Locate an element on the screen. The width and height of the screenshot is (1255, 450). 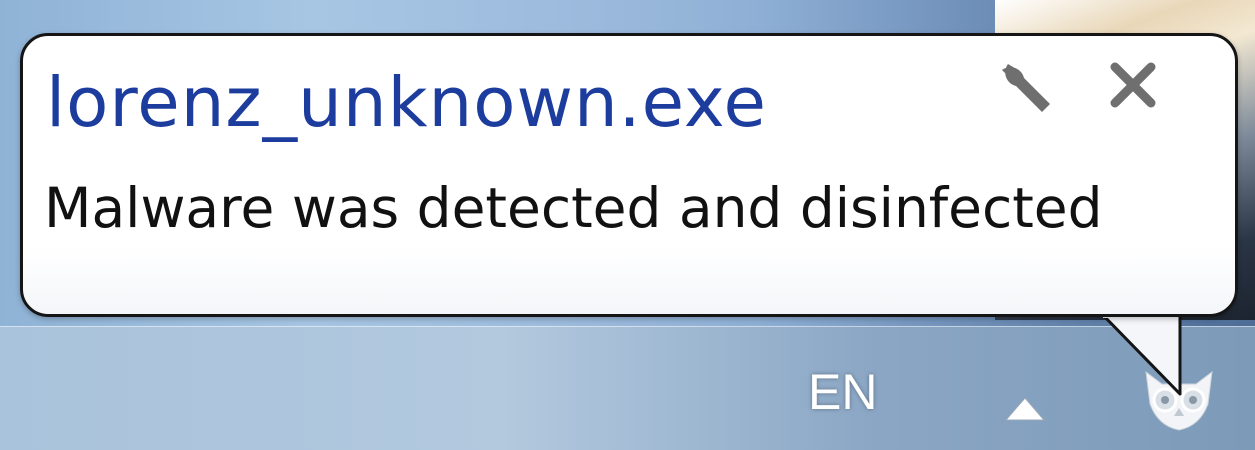
notification-settings-button is located at coordinates (1025, 85).